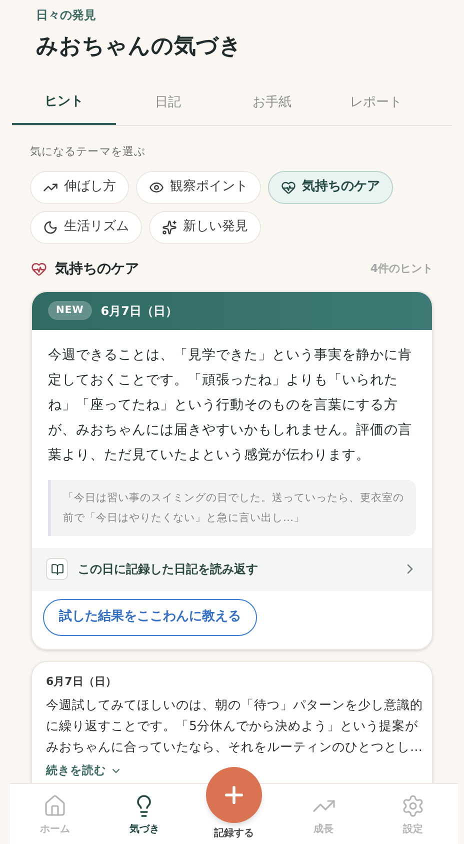 This screenshot has width=464, height=844. Describe the element at coordinates (66, 15) in the screenshot. I see `eyebrow-text: 日々の発見` at that location.